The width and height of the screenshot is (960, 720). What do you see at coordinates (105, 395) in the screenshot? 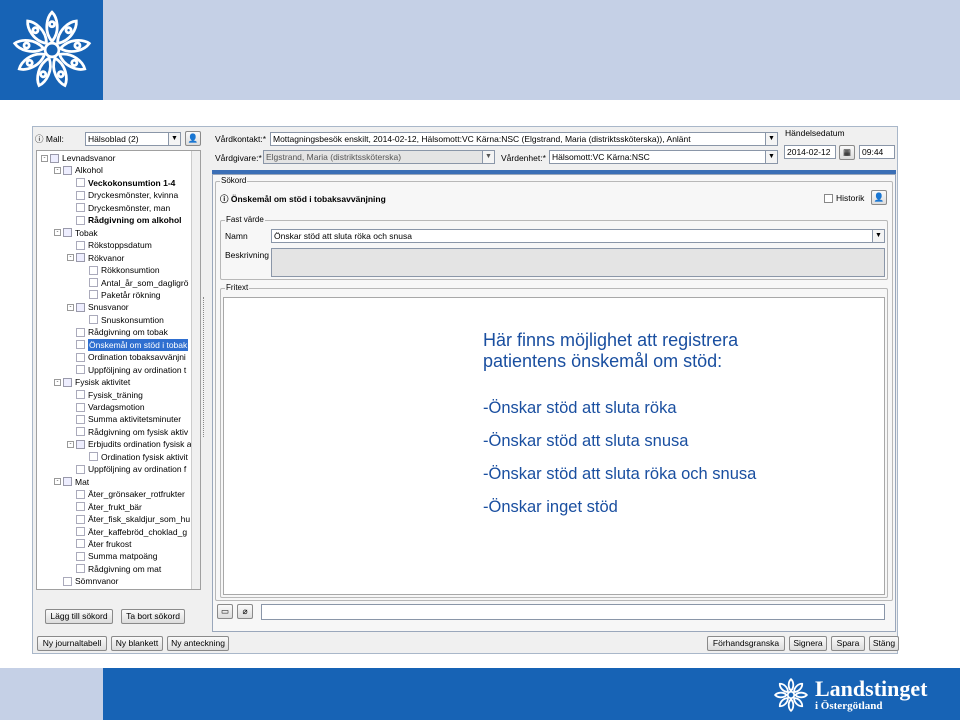
I see `tree-item: Fysisk_träning` at bounding box center [105, 395].